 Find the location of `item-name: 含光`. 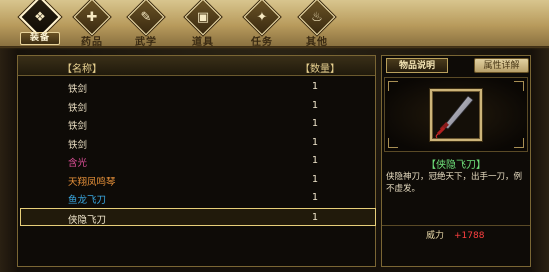

item-name: 含光 is located at coordinates (78, 163).